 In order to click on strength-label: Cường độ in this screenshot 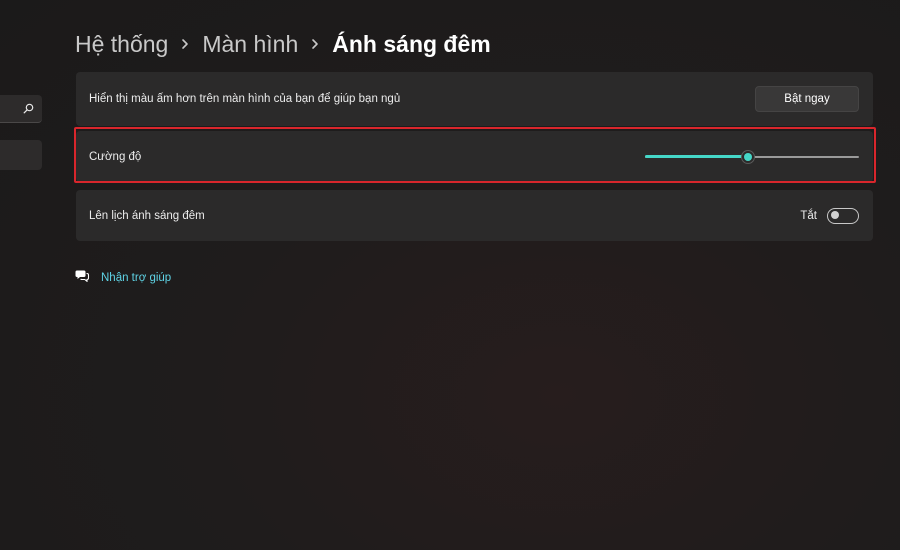, I will do `click(115, 156)`.